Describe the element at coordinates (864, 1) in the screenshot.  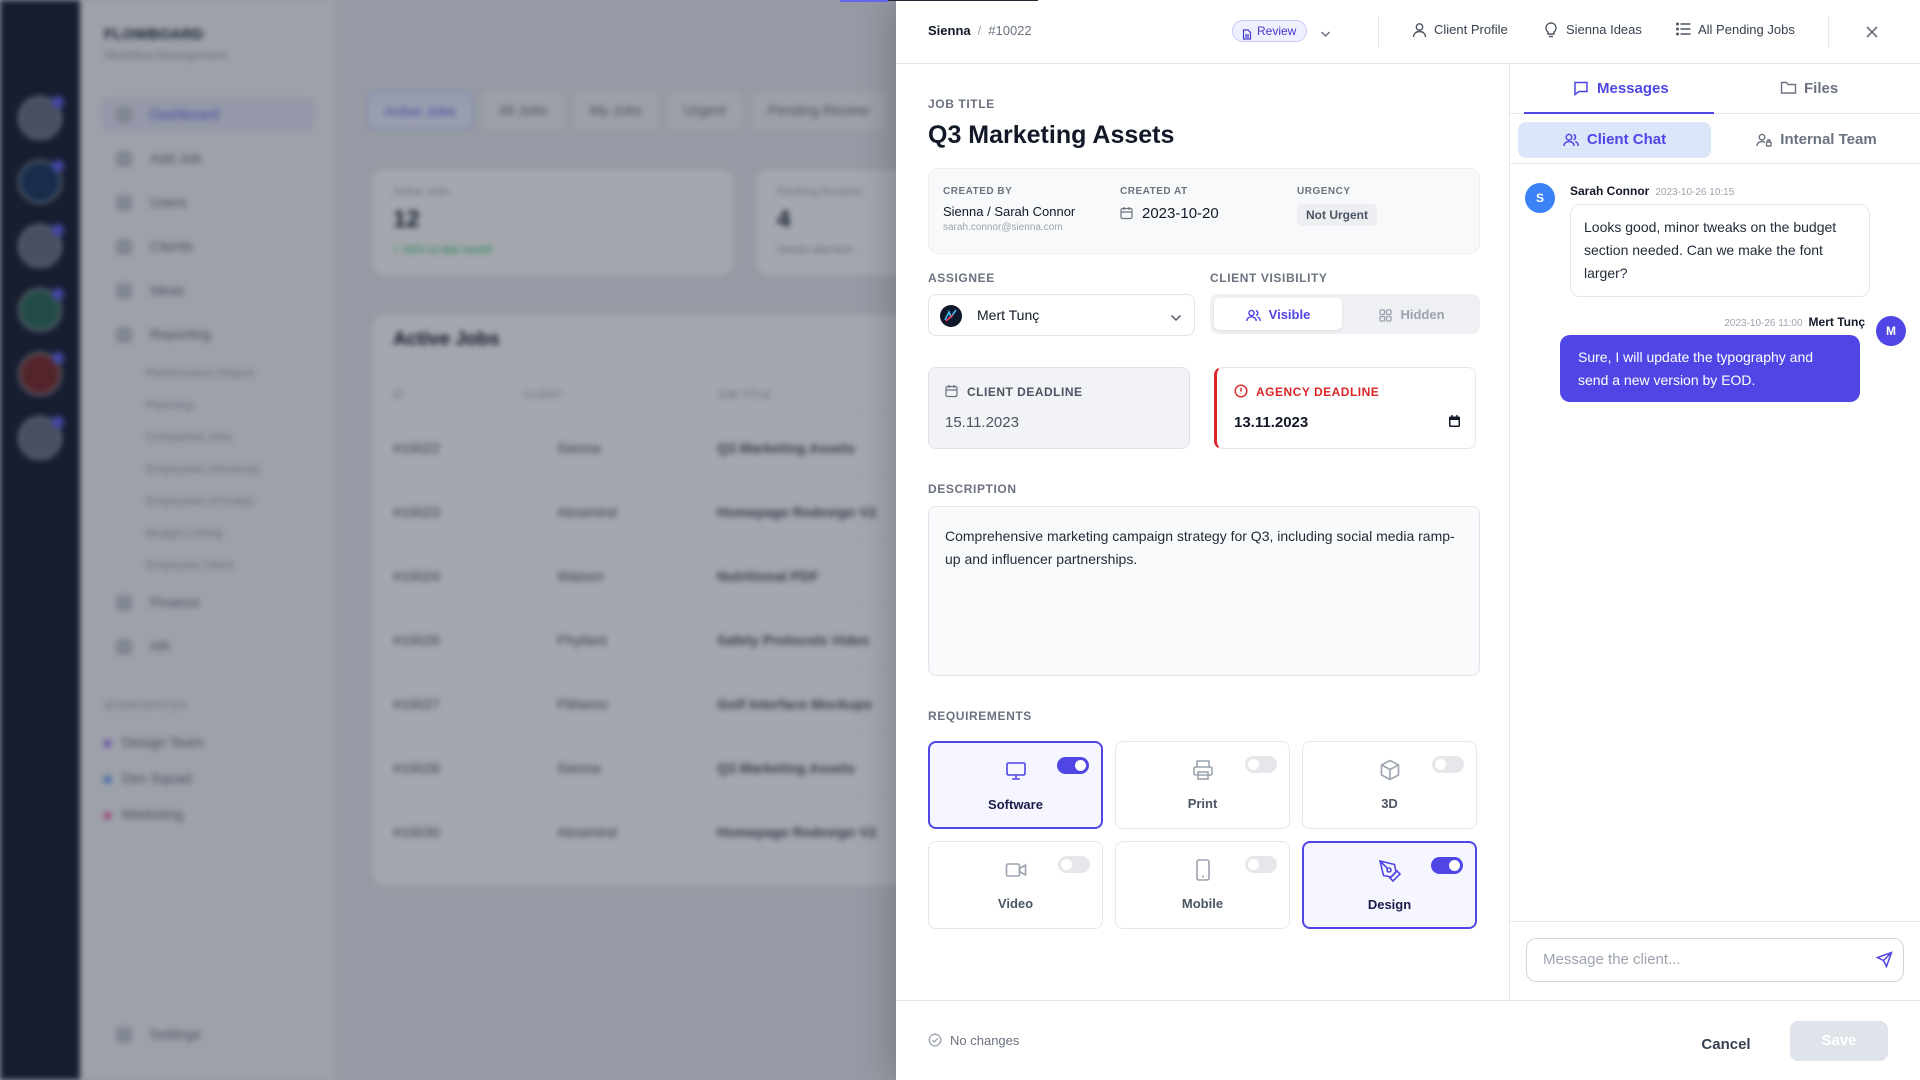
I see `progress-indicator` at that location.